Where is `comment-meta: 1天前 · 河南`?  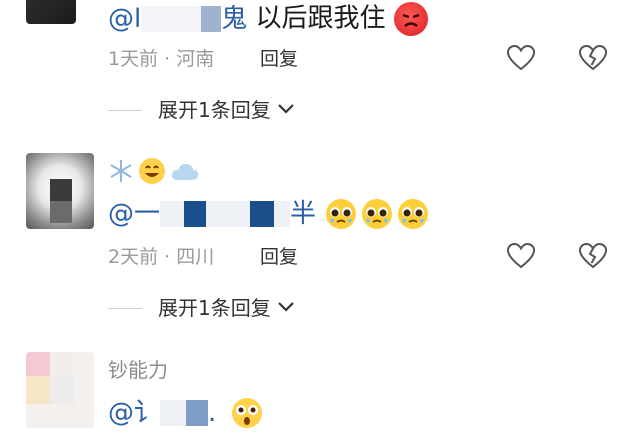
comment-meta: 1天前 · 河南 is located at coordinates (161, 59).